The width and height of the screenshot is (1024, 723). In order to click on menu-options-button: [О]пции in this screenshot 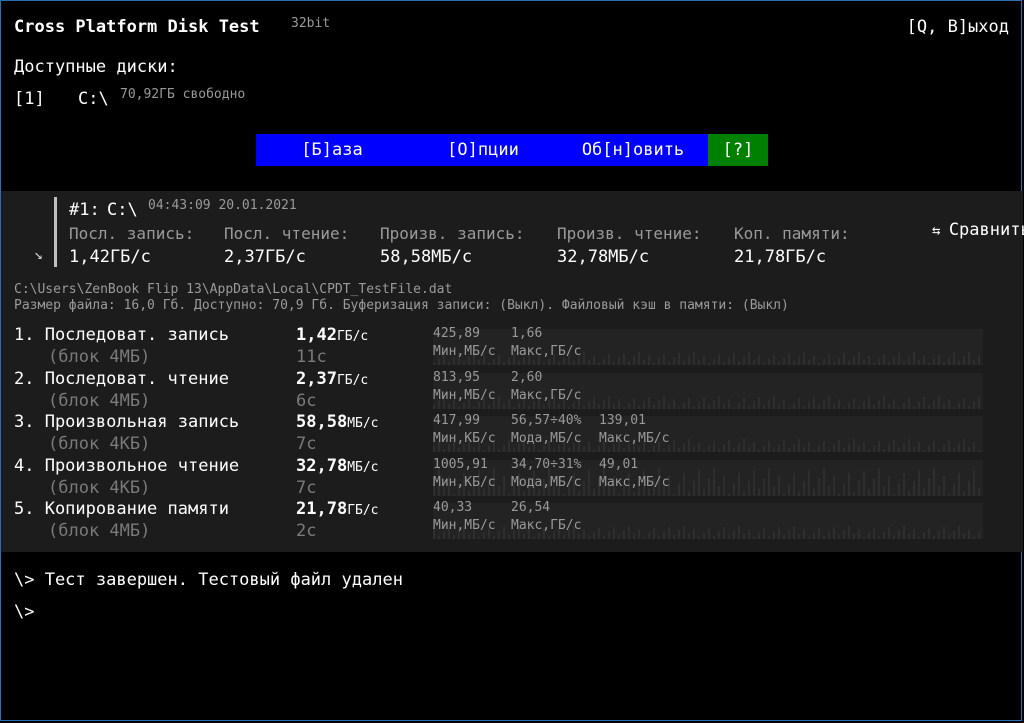, I will do `click(483, 150)`.